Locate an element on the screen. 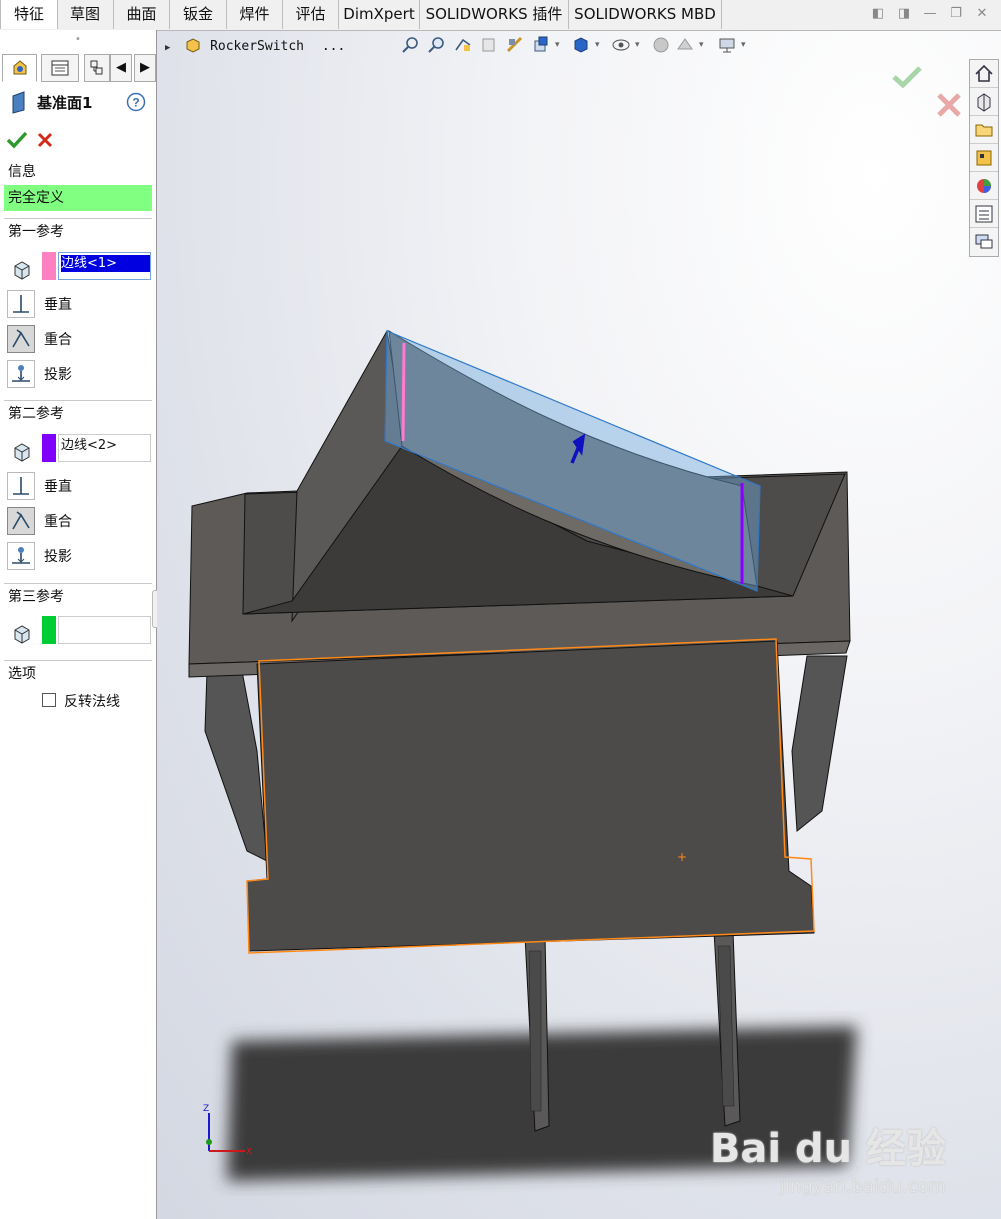 This screenshot has height=1219, width=1001. tab-configuration-manager is located at coordinates (97, 68).